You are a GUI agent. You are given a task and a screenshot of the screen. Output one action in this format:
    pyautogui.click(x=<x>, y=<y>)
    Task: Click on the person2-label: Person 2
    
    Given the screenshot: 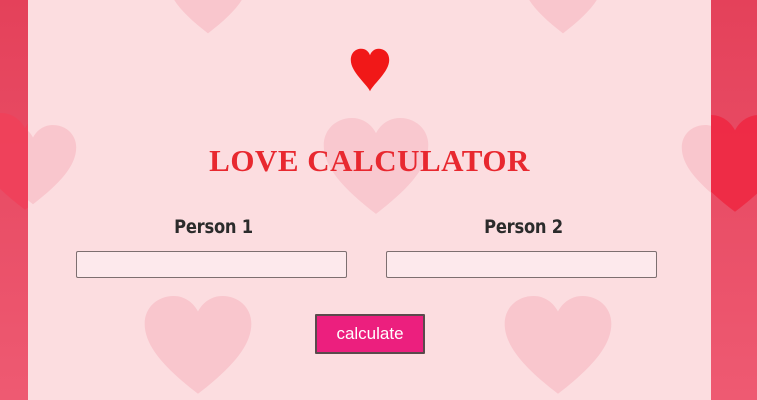 What is the action you would take?
    pyautogui.click(x=523, y=227)
    